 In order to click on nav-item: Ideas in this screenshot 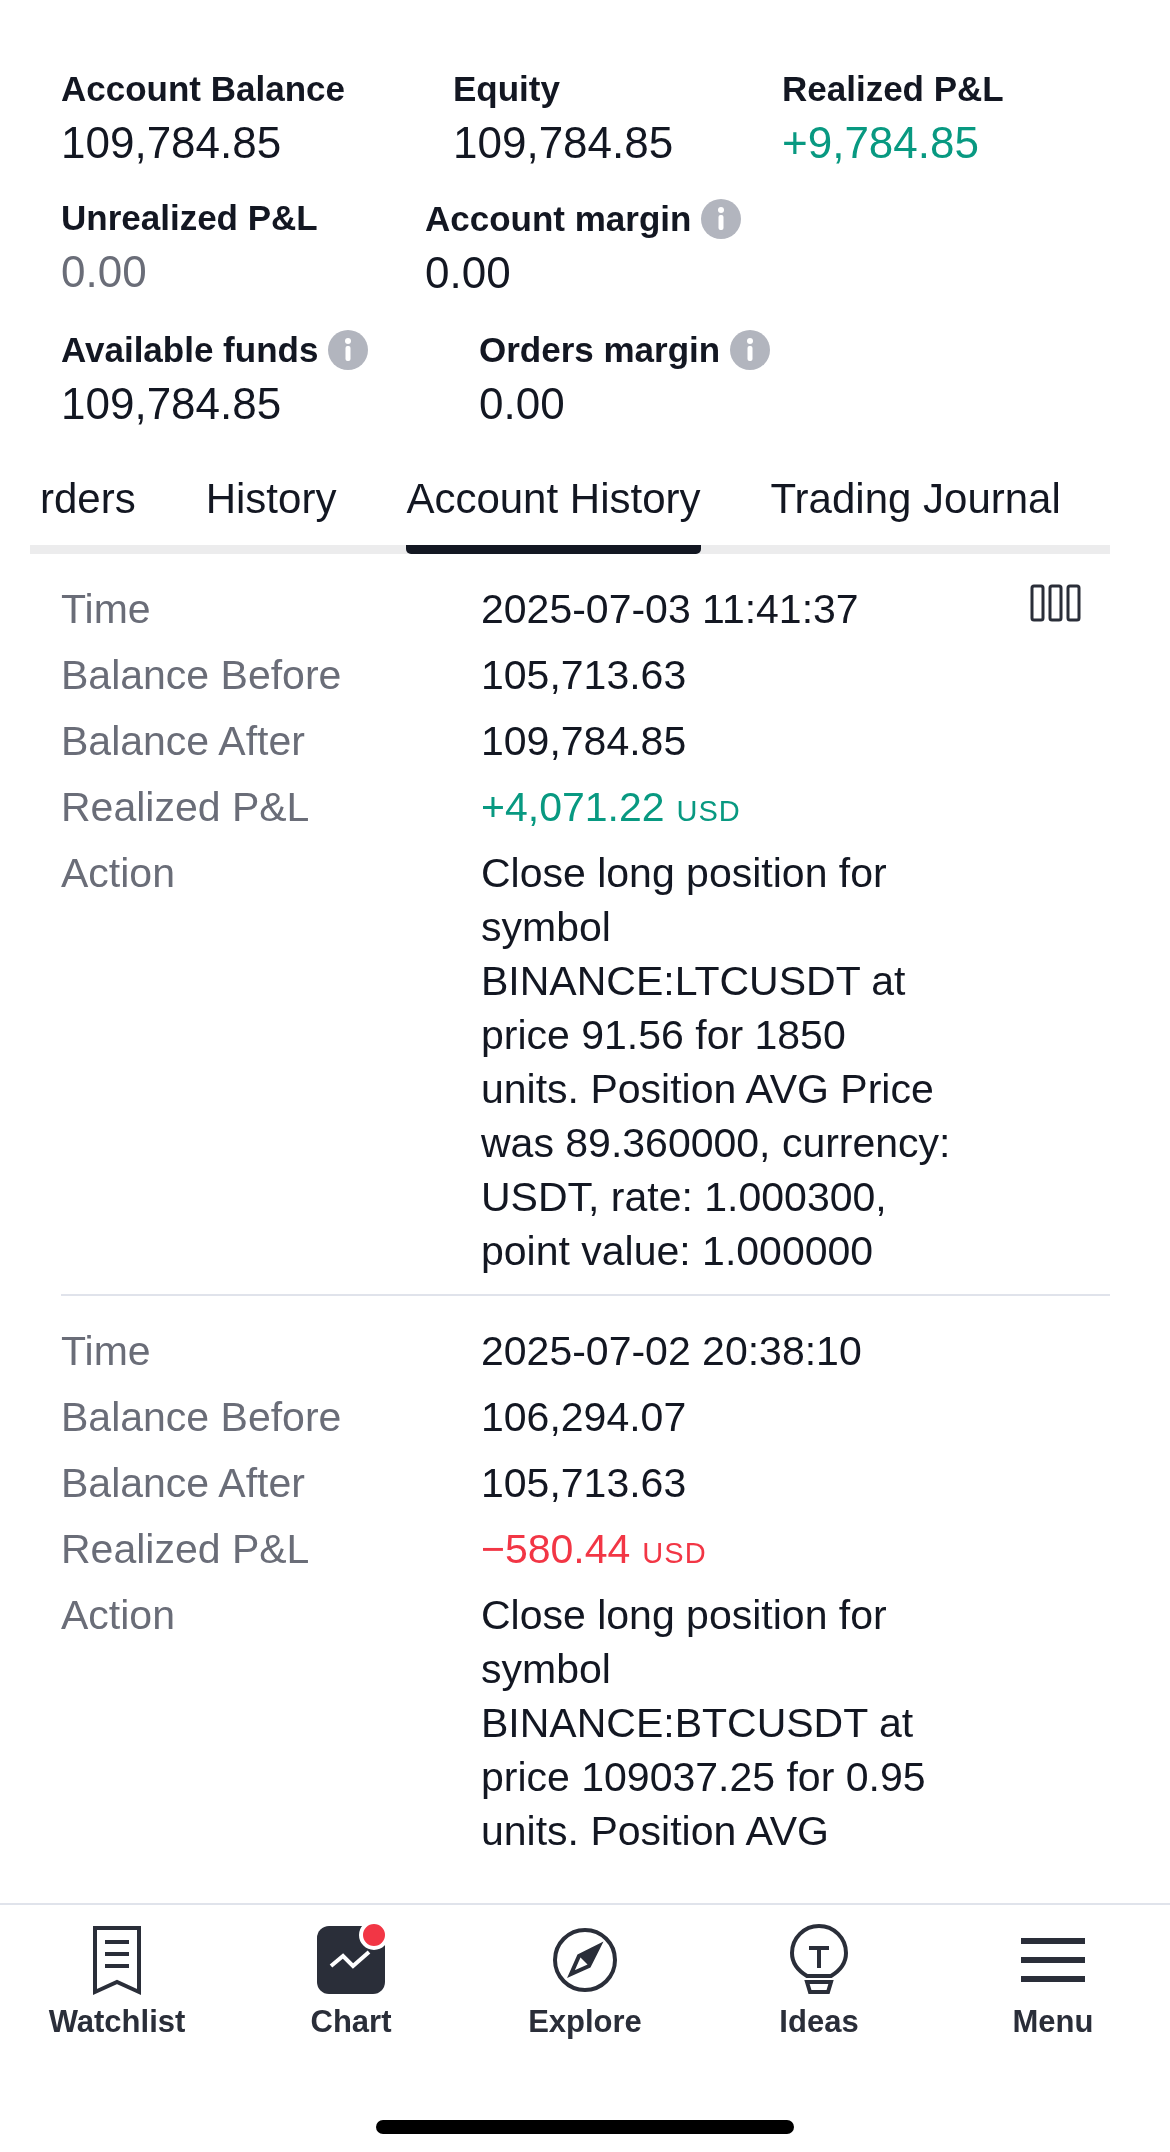, I will do `click(819, 1982)`.